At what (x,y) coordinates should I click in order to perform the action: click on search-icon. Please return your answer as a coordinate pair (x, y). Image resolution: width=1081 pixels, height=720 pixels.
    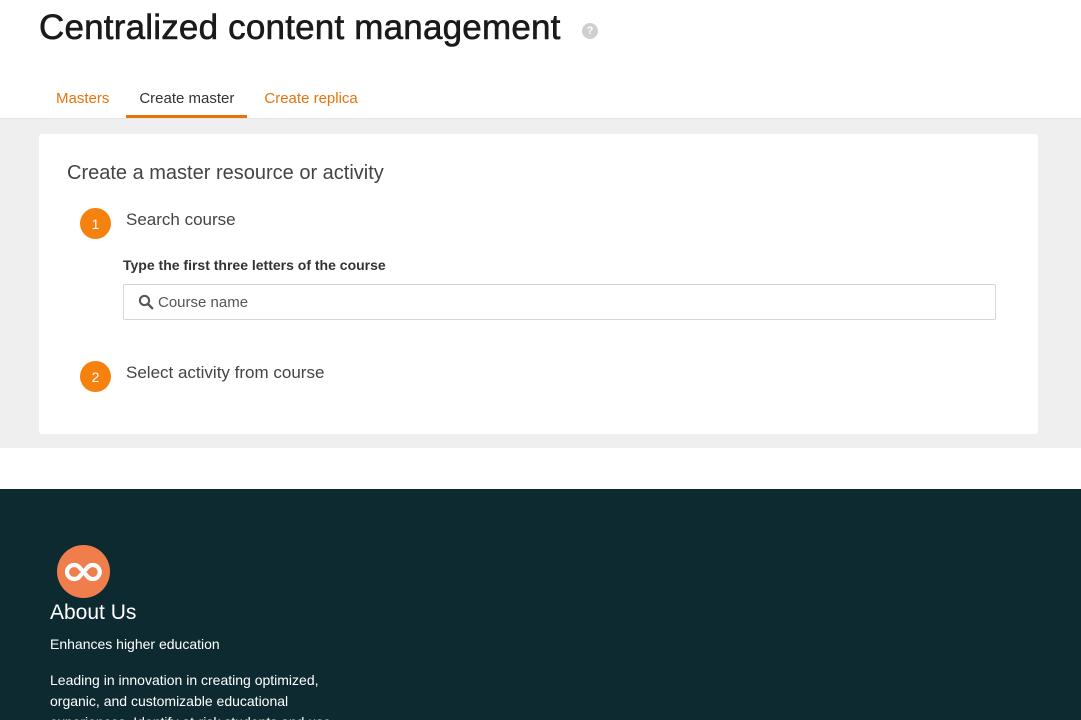
    Looking at the image, I should click on (146, 302).